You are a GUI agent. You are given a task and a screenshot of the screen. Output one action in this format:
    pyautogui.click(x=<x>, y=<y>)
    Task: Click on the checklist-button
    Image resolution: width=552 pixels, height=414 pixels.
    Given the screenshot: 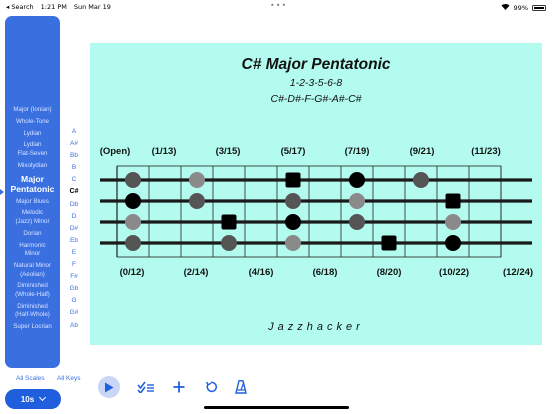 What is the action you would take?
    pyautogui.click(x=146, y=387)
    